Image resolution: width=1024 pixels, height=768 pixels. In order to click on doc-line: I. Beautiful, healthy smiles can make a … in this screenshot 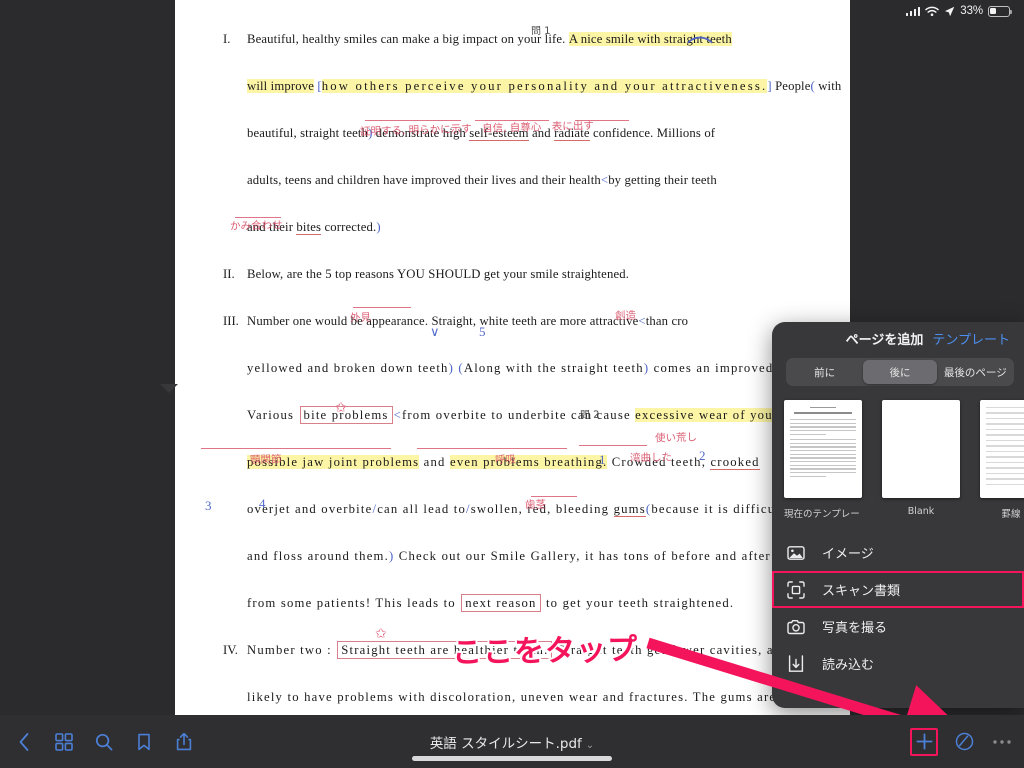, I will do `click(514, 55)`.